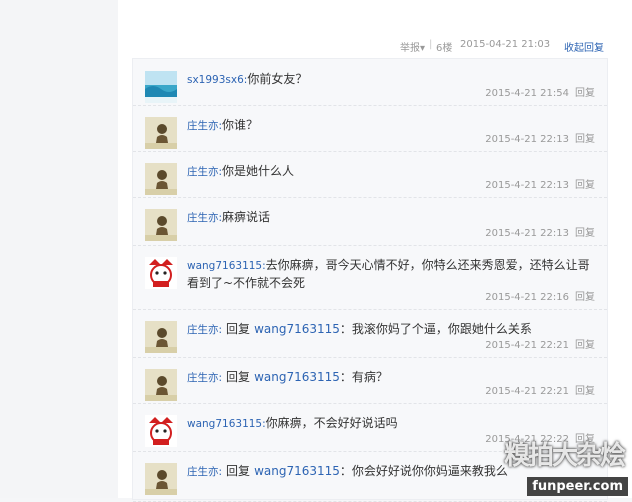  Describe the element at coordinates (564, 456) in the screenshot. I see `watermark: 糗拍大杂烩` at that location.